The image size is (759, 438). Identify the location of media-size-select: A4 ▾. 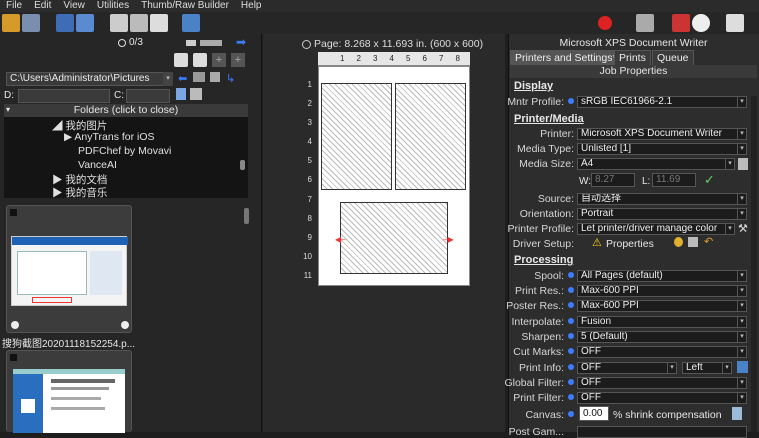
(656, 164).